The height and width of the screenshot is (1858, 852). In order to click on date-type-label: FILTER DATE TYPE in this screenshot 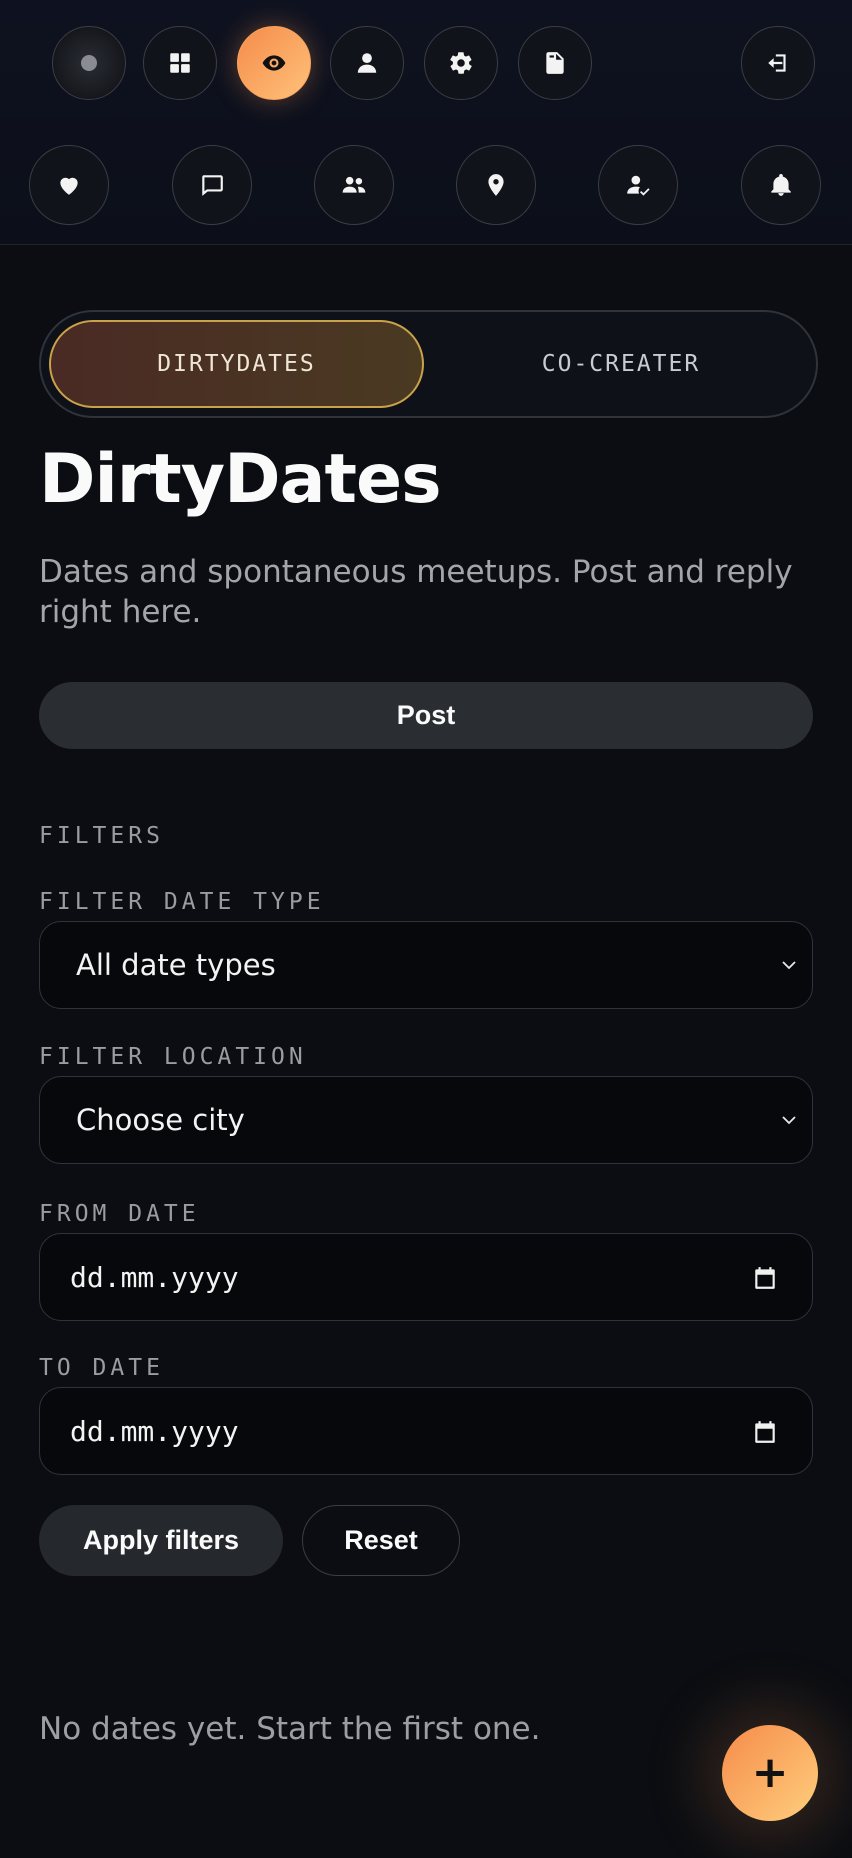, I will do `click(182, 902)`.